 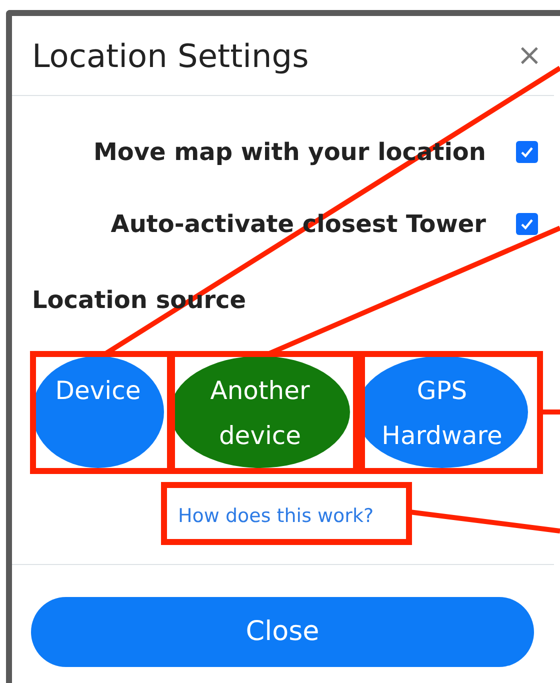 I want to click on close-dialog-button: Close, so click(x=282, y=632).